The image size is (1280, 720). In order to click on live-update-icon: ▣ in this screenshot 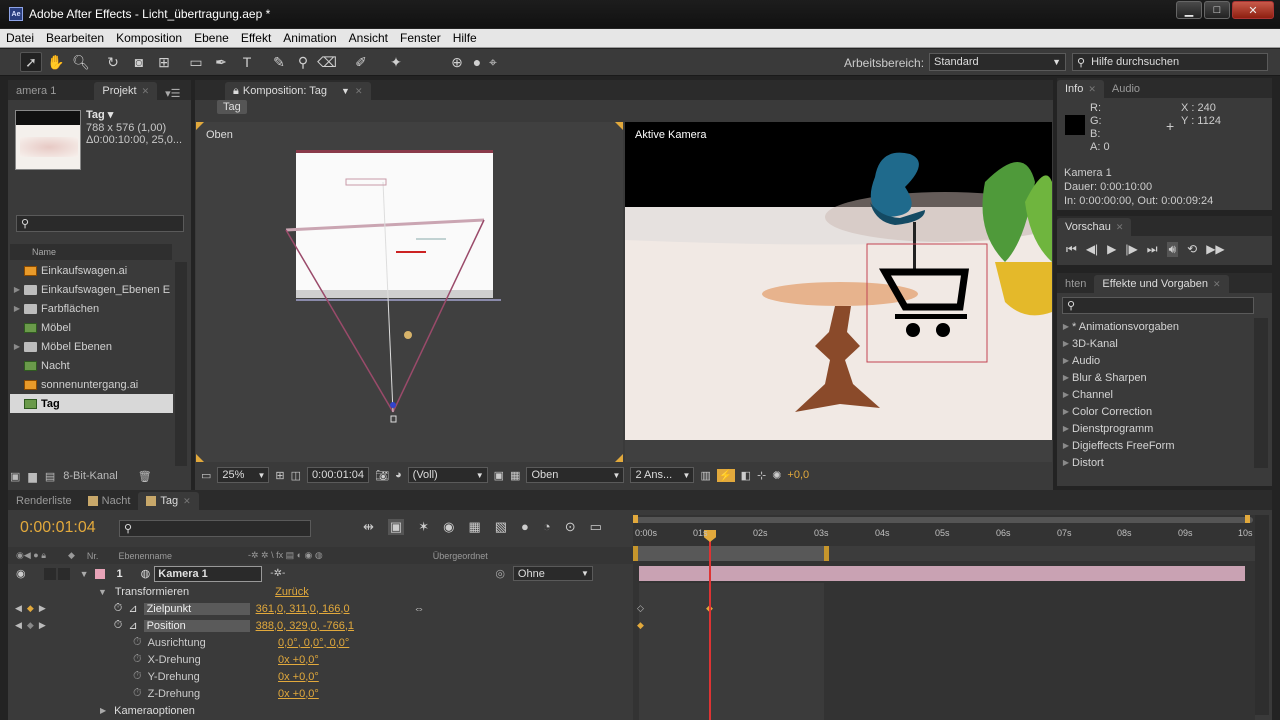, I will do `click(396, 527)`.